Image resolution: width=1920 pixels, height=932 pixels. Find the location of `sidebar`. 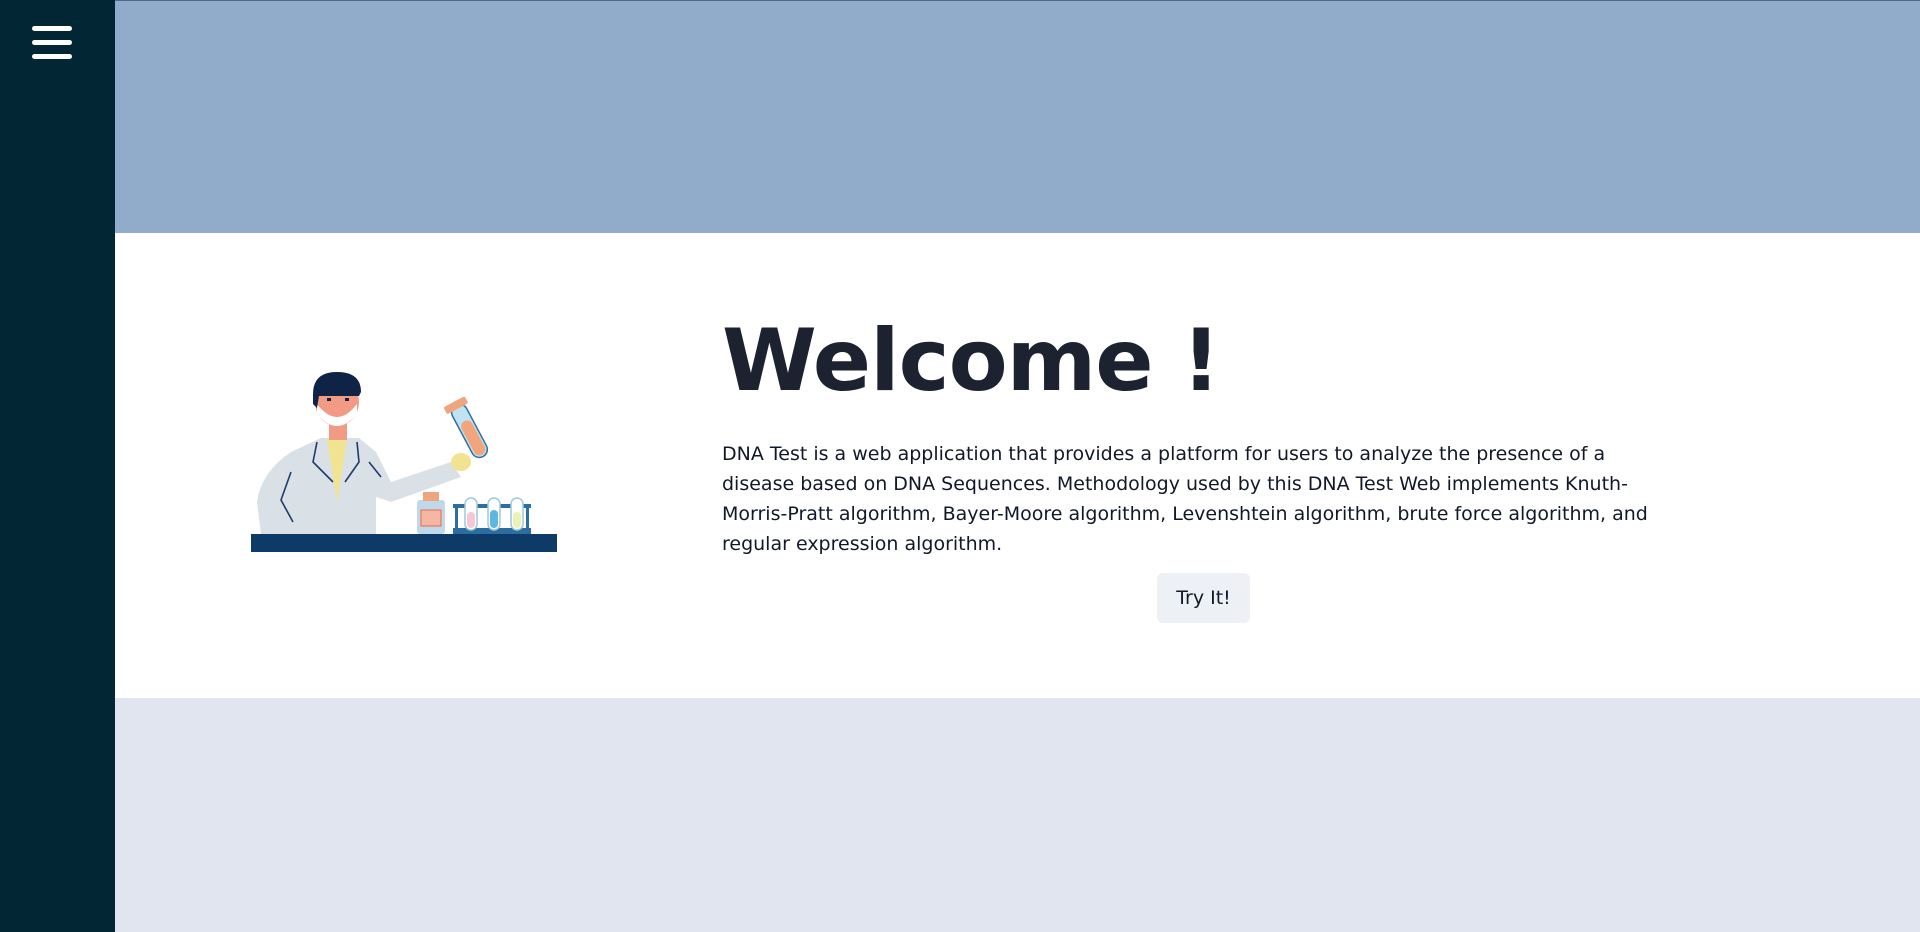

sidebar is located at coordinates (57, 466).